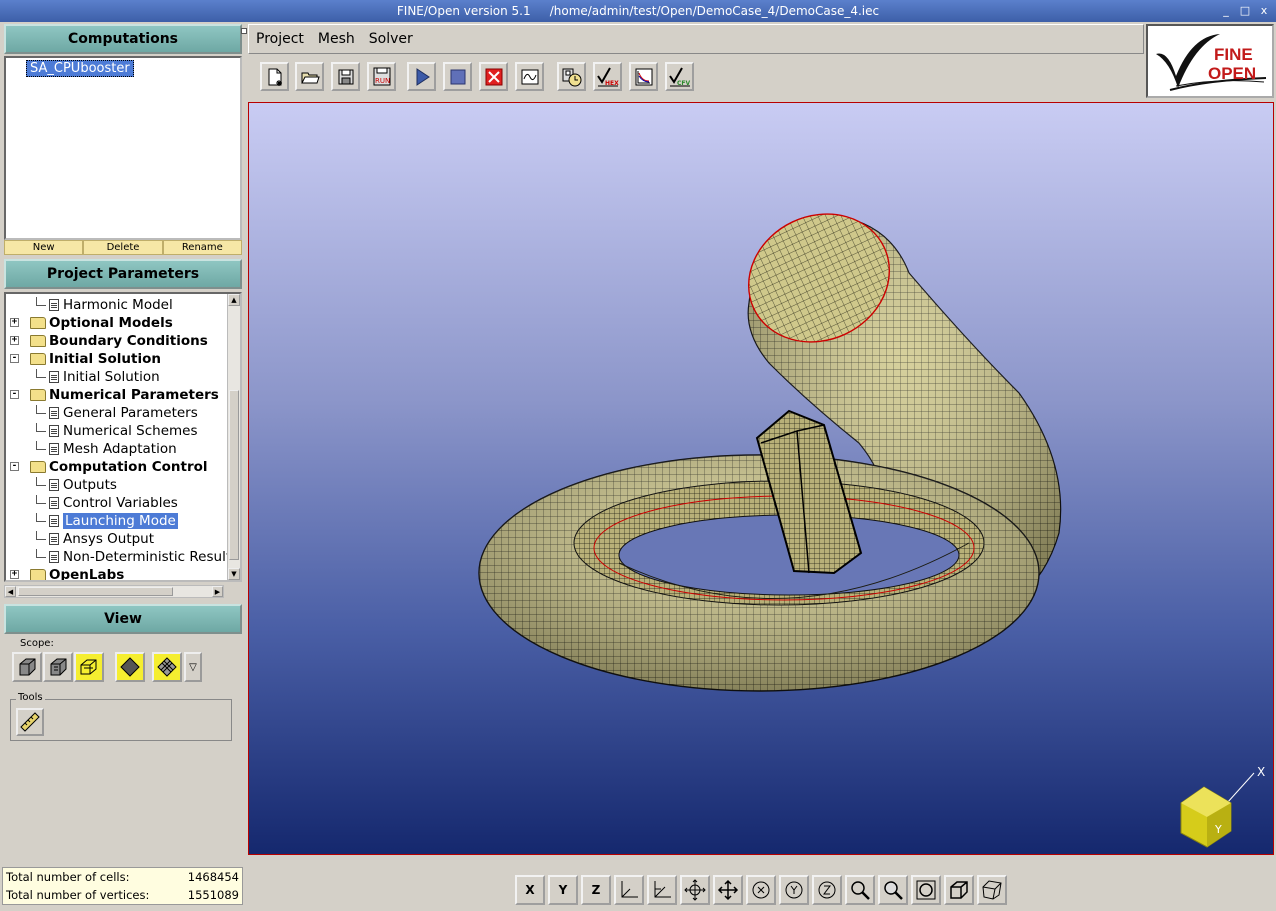  I want to click on axis-indicator: X Y, so click(1222, 806).